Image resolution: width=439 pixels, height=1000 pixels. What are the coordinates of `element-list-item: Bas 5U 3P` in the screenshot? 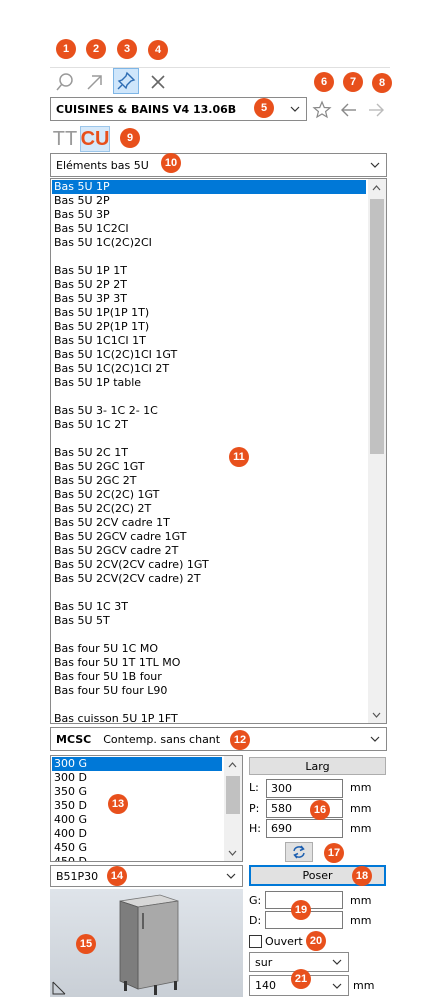 It's located at (209, 215).